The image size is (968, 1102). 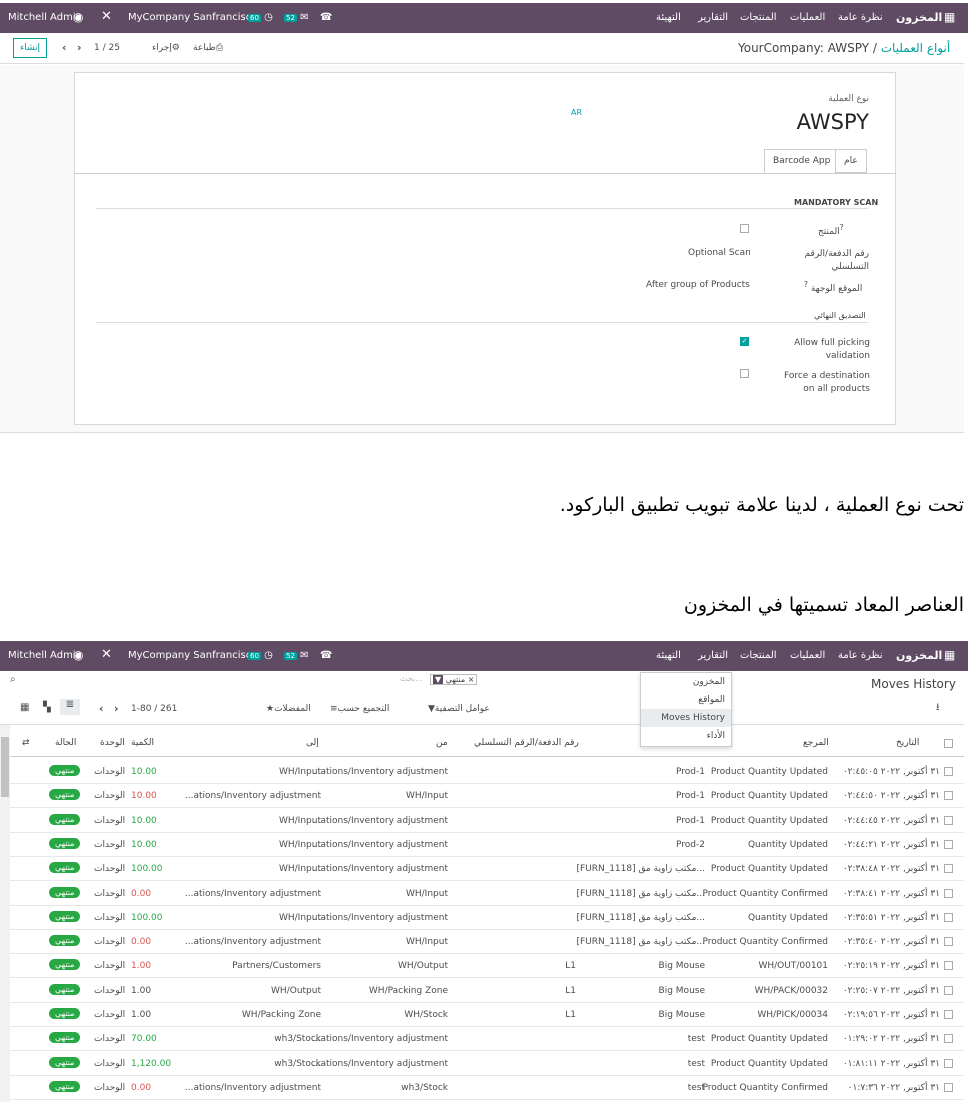 I want to click on select-all-checkbox, so click(x=948, y=743).